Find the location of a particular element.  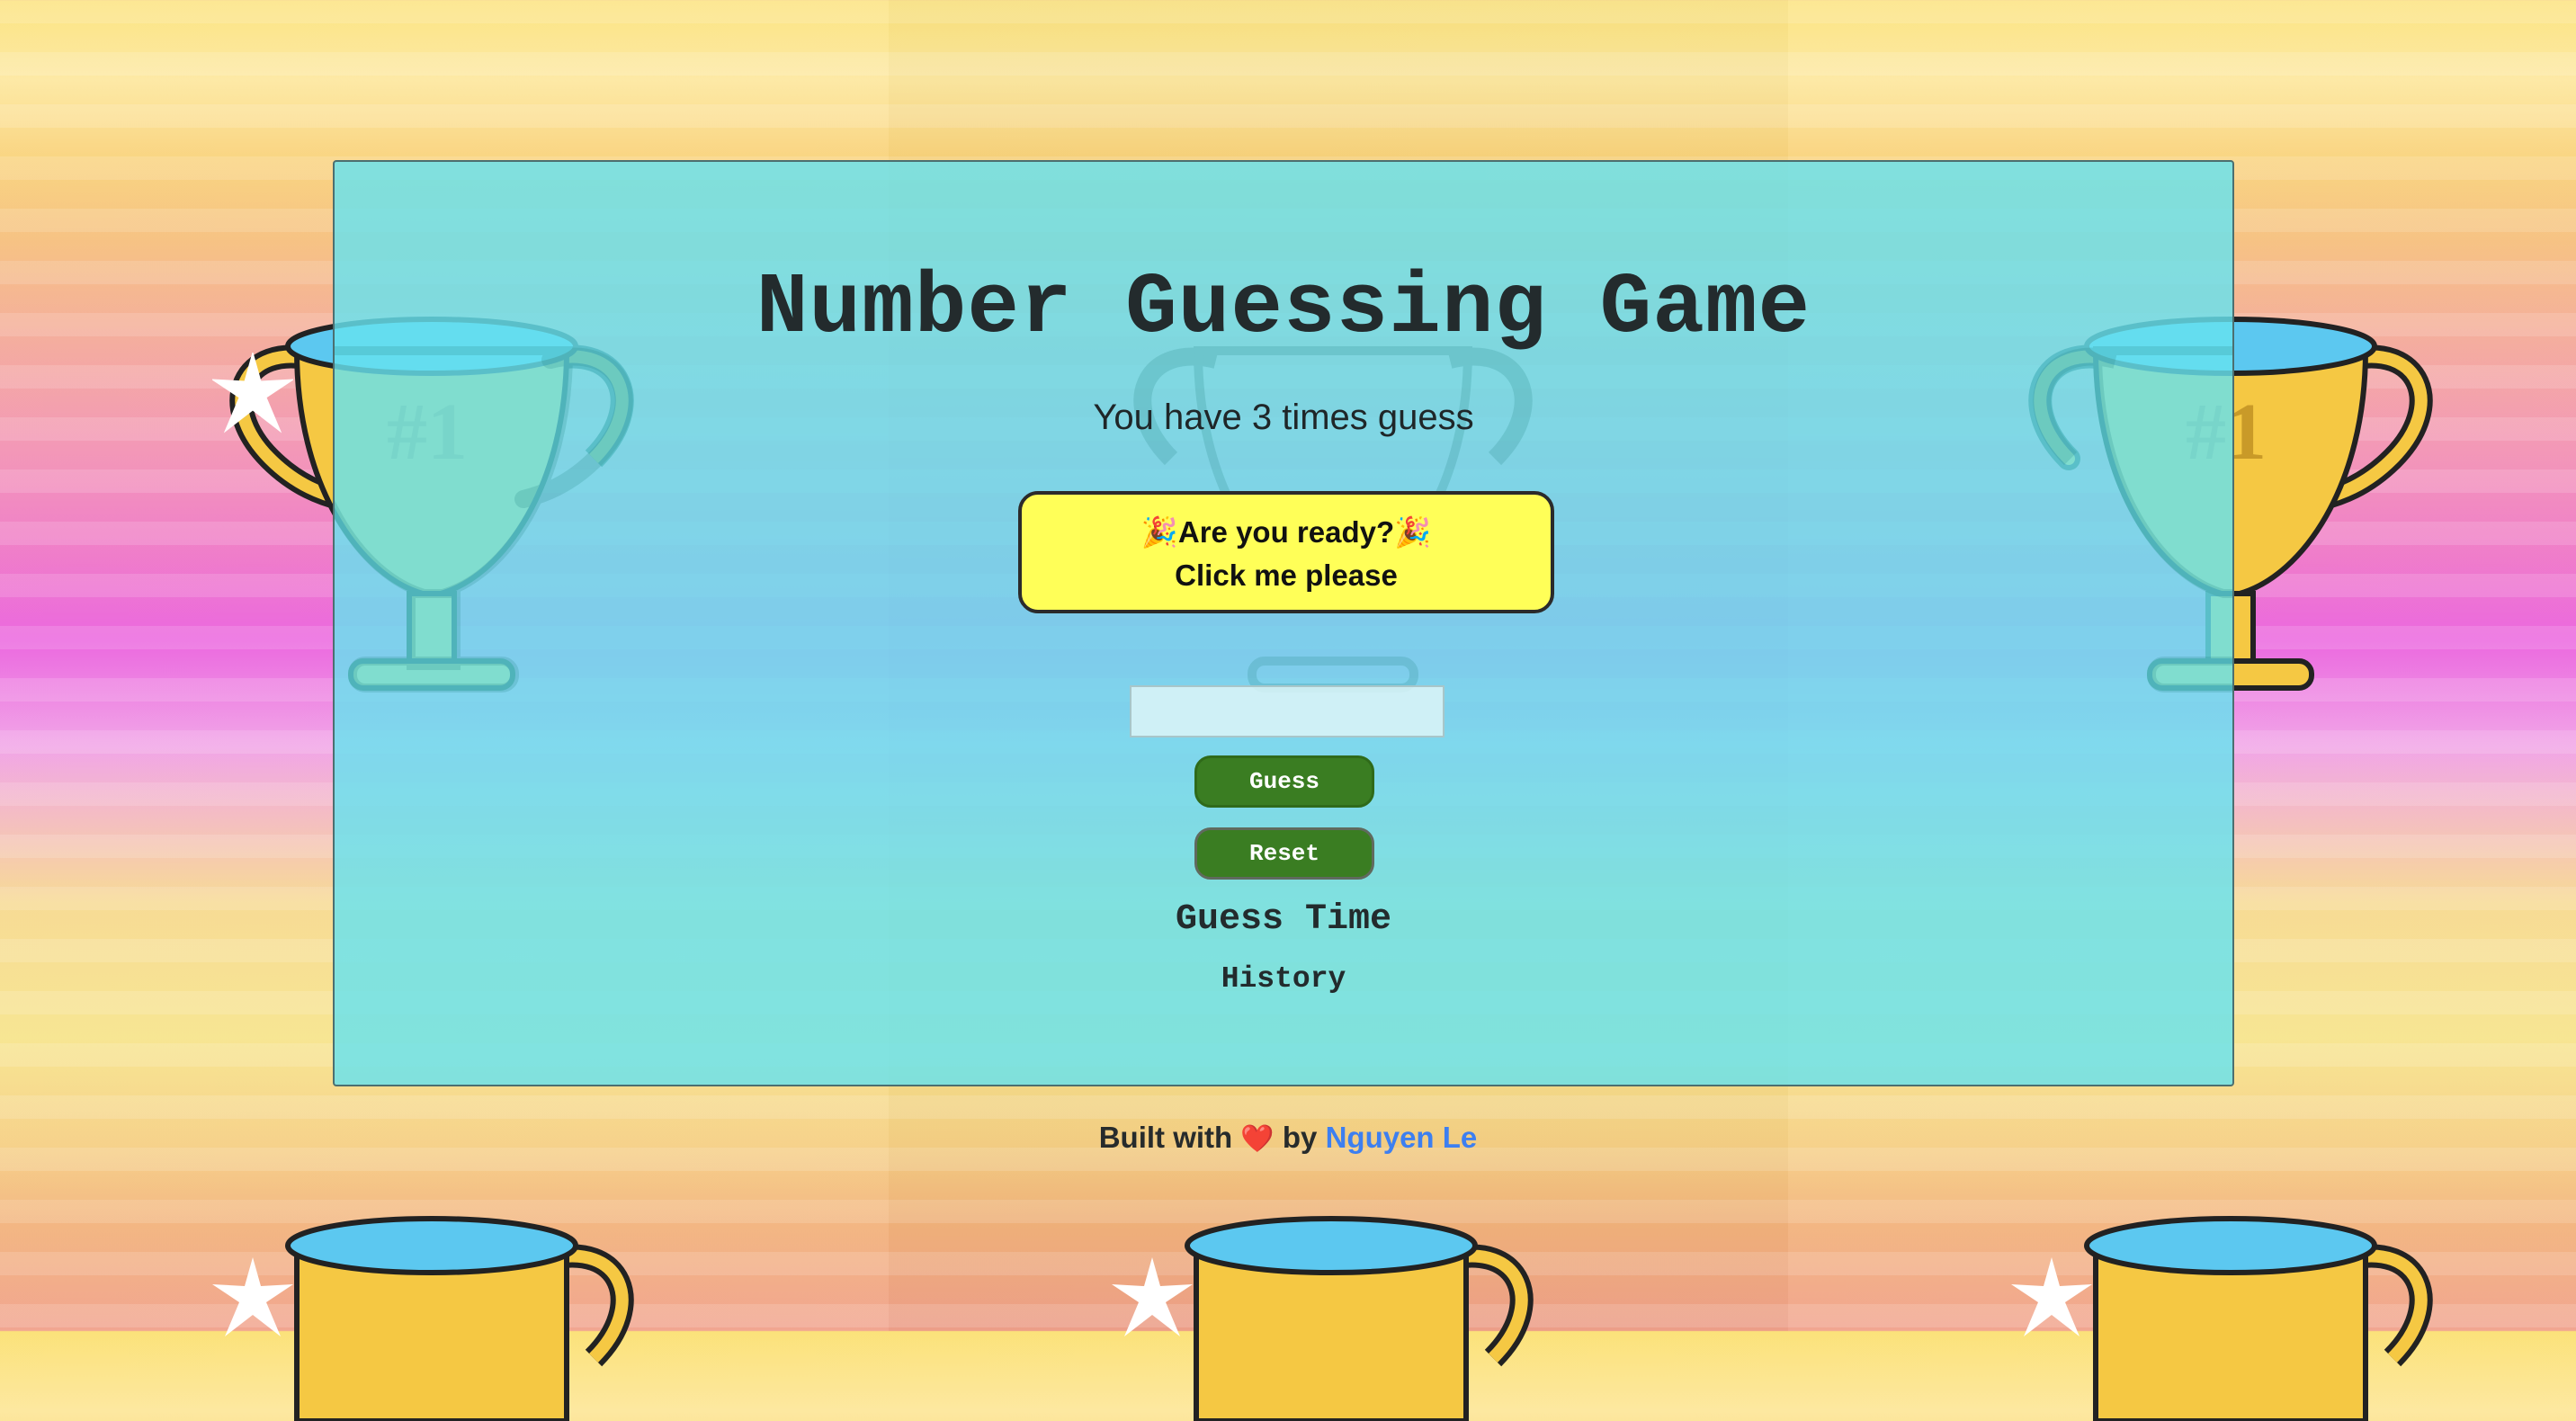

footer-prefix: Built with is located at coordinates (1165, 1138).